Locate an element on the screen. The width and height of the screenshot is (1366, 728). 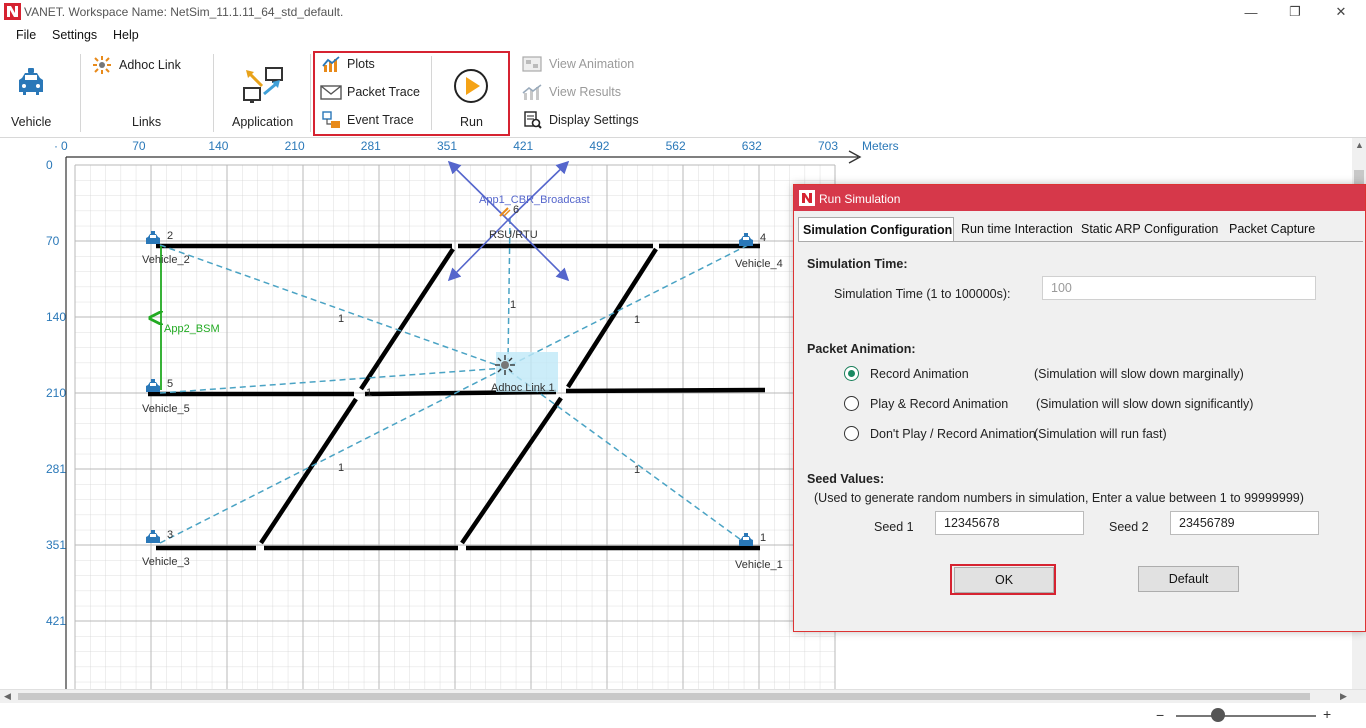
scroll-right-icon: ▶ is located at coordinates (1343, 696).